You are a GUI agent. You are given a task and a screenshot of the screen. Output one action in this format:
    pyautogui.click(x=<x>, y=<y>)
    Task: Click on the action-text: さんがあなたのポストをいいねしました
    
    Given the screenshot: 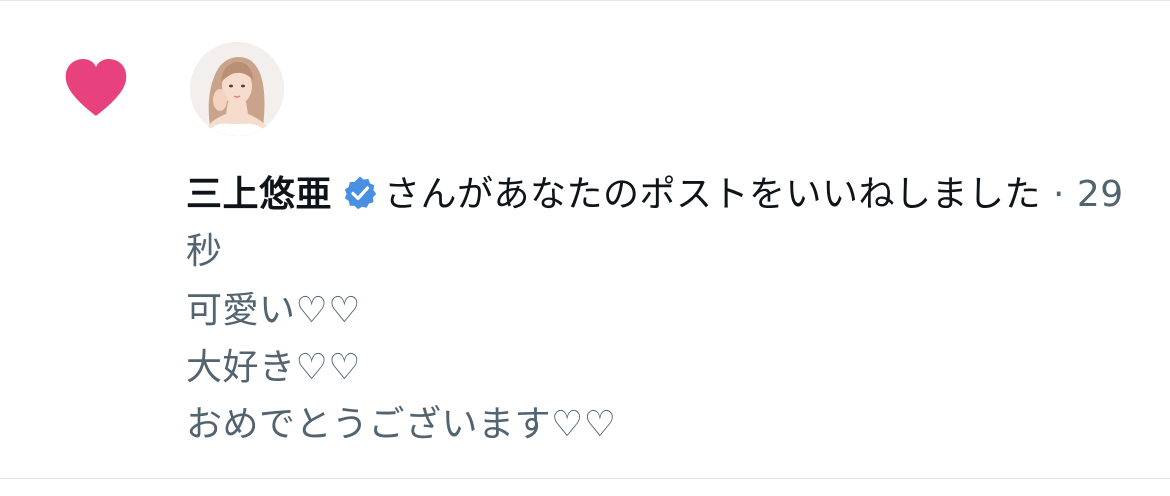 What is the action you would take?
    pyautogui.click(x=713, y=194)
    